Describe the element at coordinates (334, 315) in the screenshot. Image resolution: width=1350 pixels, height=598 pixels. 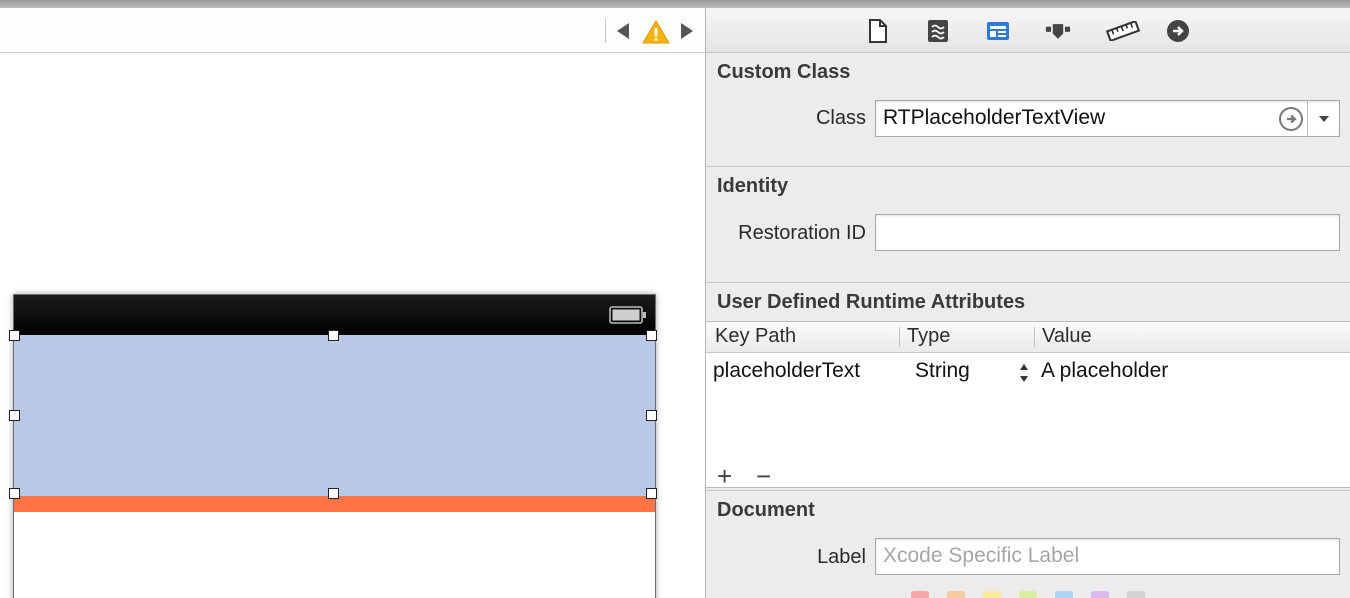
I see `status-bar` at that location.